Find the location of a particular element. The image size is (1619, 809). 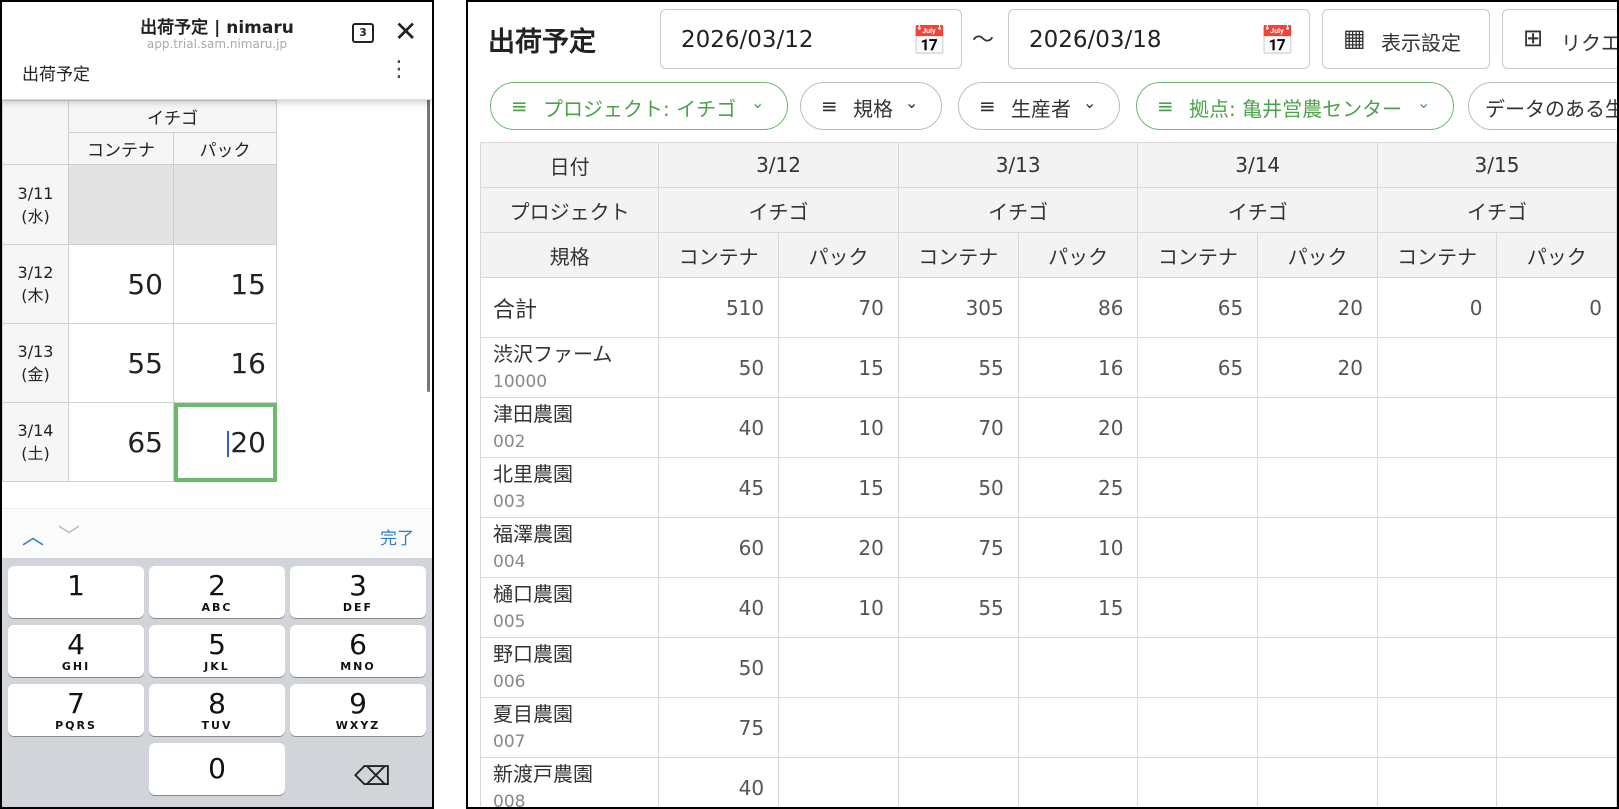

container-input: 55 is located at coordinates (121, 363).